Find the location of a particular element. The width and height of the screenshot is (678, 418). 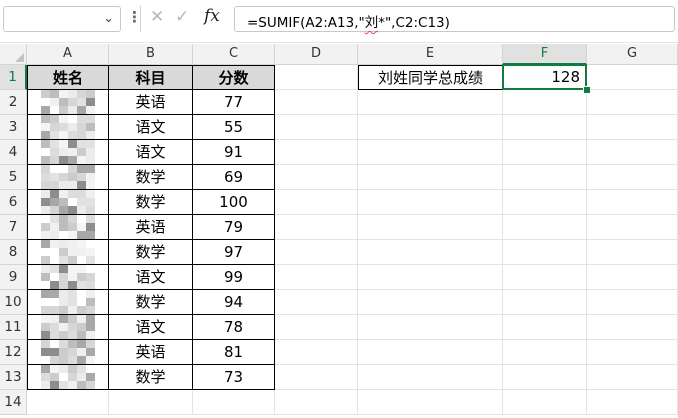

row-header-14: 14 is located at coordinates (13, 402).